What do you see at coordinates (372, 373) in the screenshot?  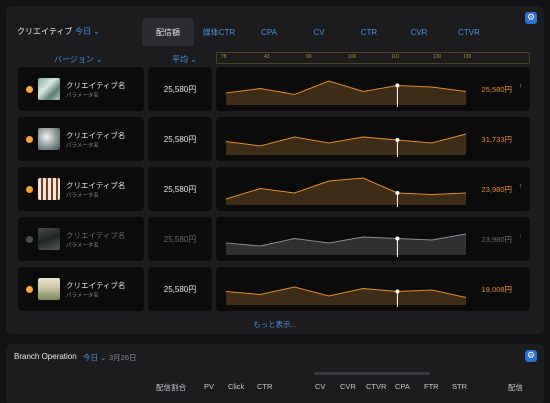 I see `range-bar` at bounding box center [372, 373].